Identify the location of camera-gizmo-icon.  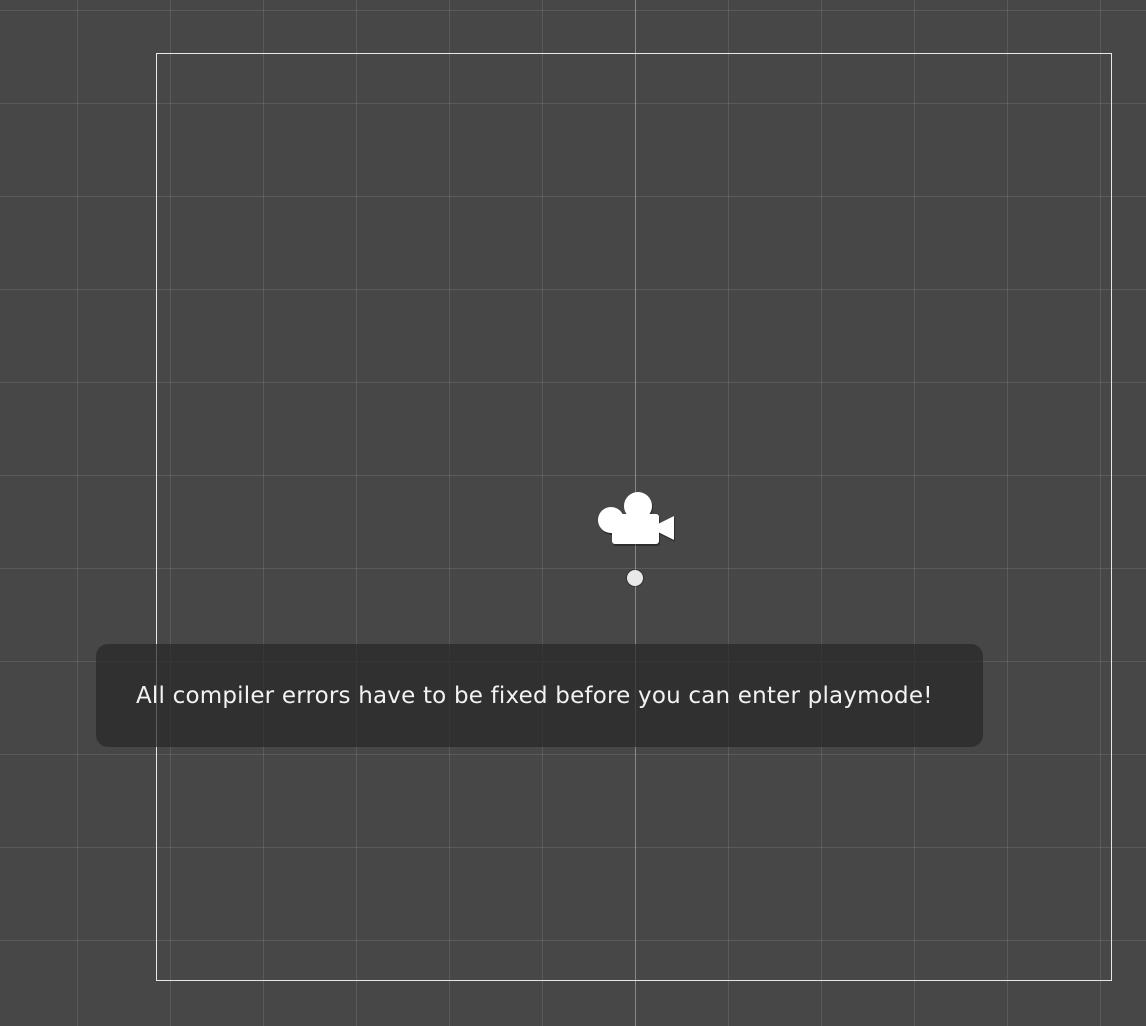
(636, 520).